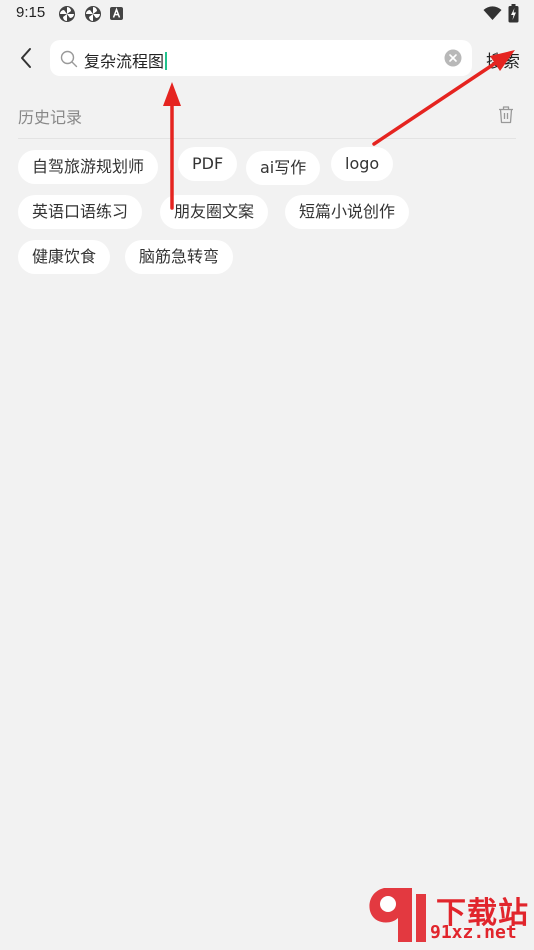 This screenshot has height=950, width=534. What do you see at coordinates (347, 212) in the screenshot?
I see `history-chip: 短篇小说创作` at bounding box center [347, 212].